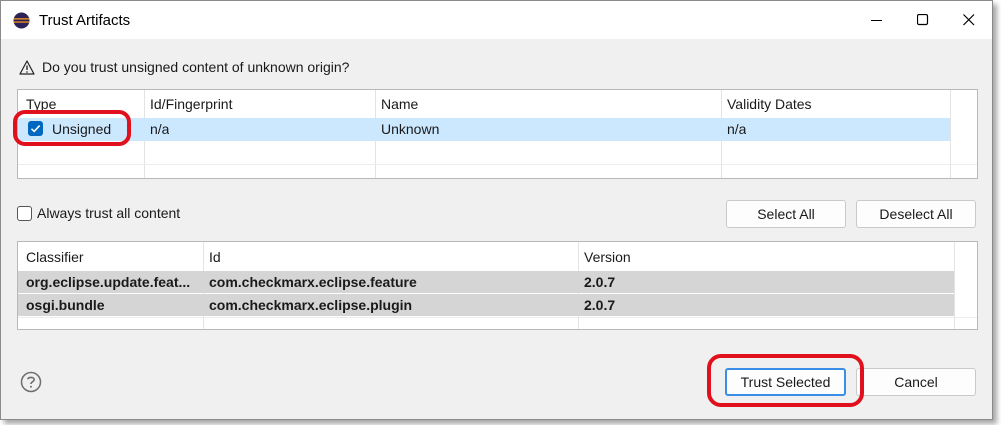 Image resolution: width=1001 pixels, height=425 pixels. Describe the element at coordinates (313, 282) in the screenshot. I see `cell-id: com.checkmarx.eclipse.feature` at that location.